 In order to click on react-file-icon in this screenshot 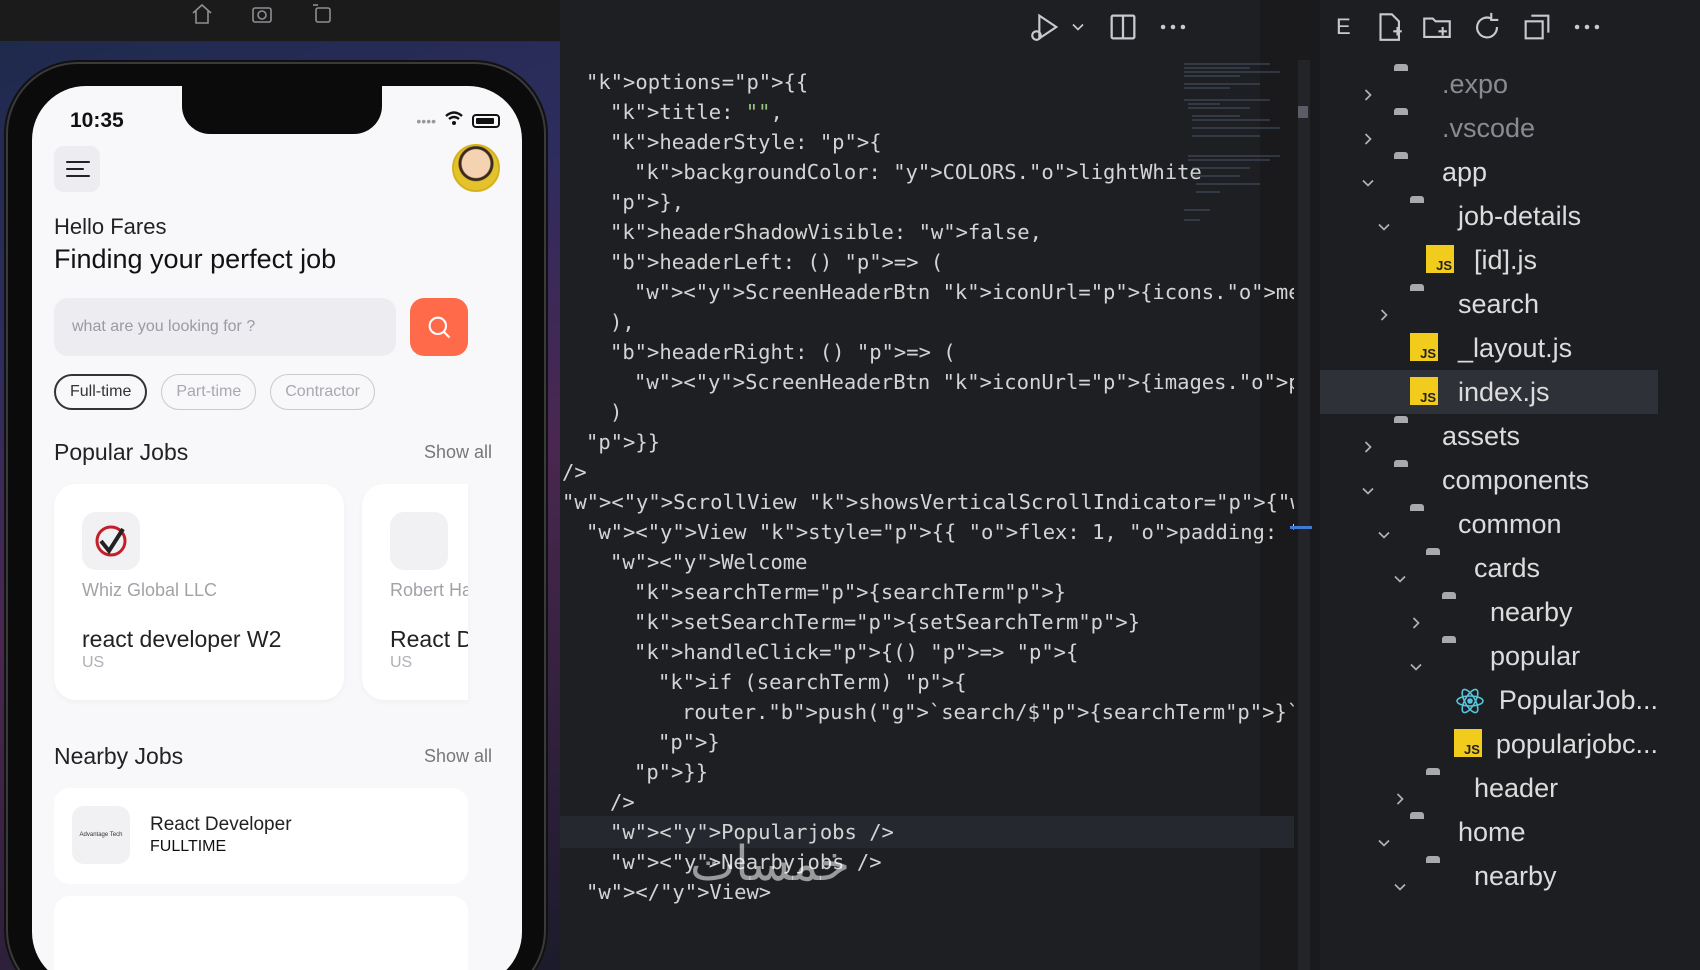, I will do `click(1470, 700)`.